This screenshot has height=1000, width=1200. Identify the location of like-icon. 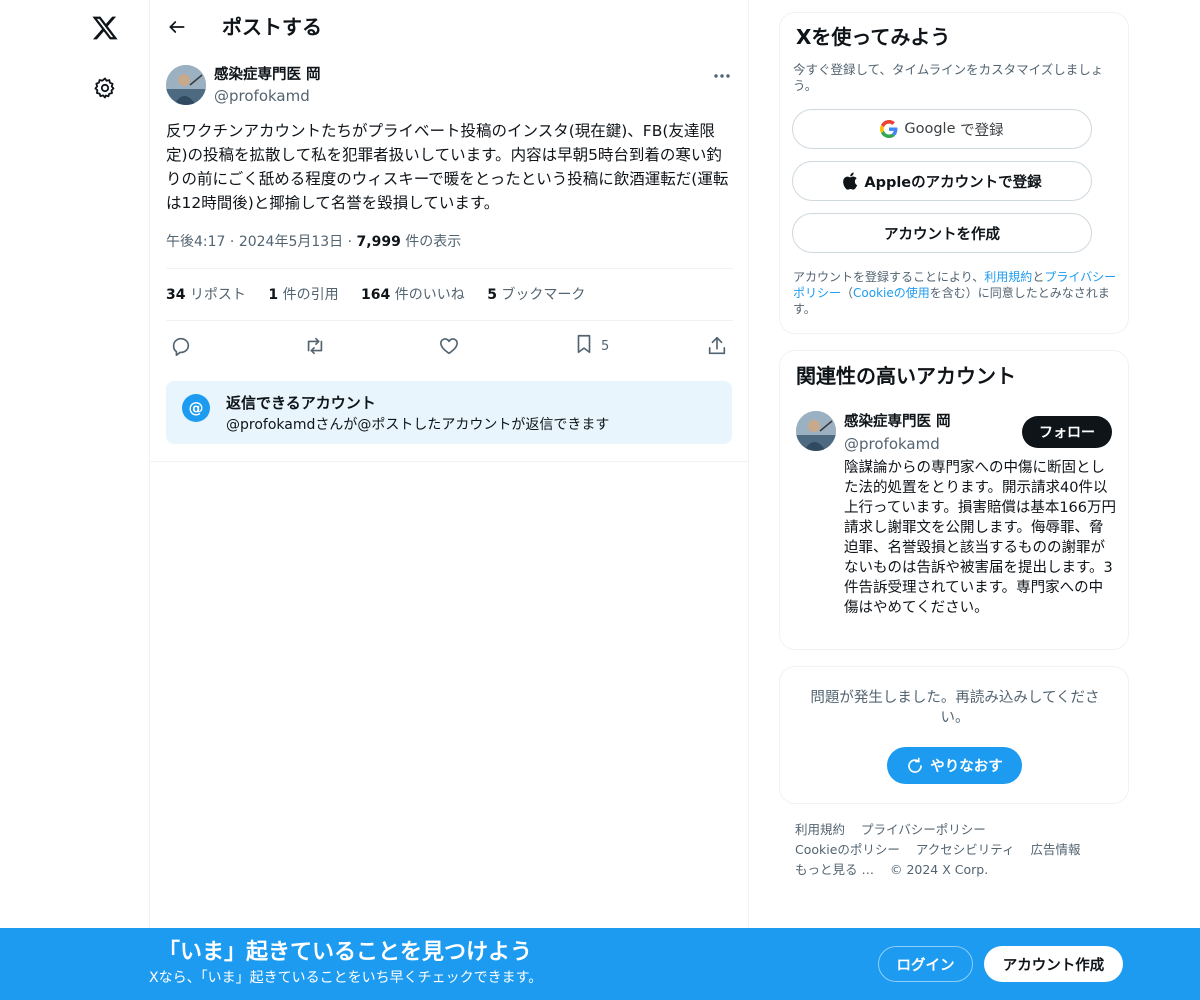
(449, 346).